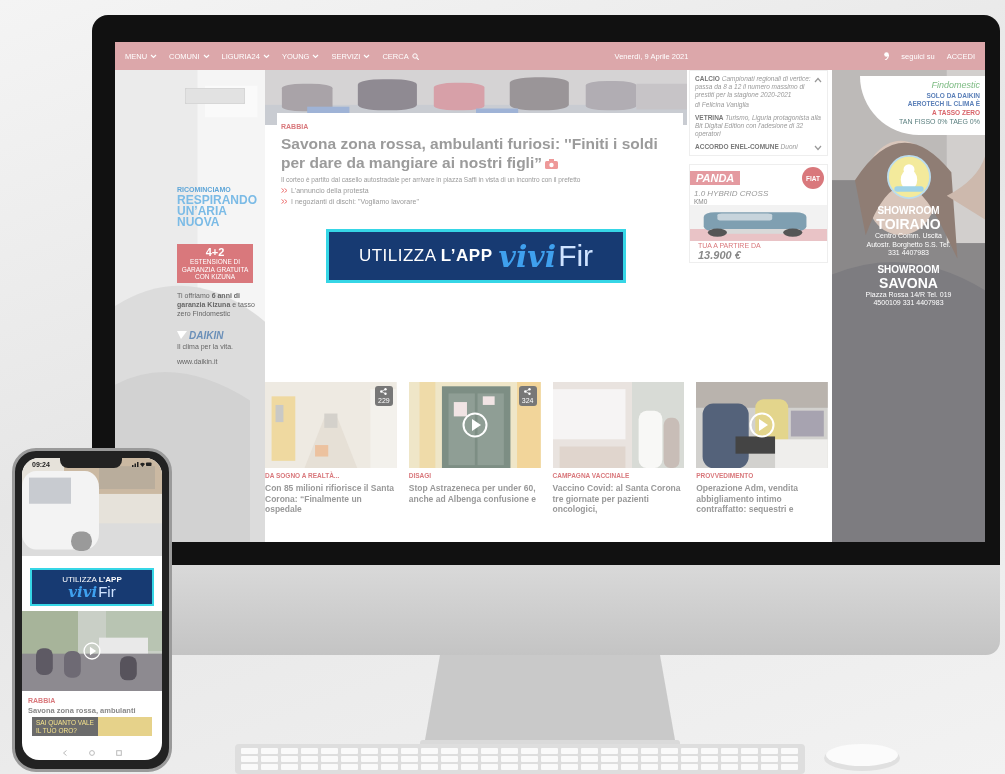 Image resolution: width=1005 pixels, height=774 pixels. Describe the element at coordinates (331, 499) in the screenshot. I see `article-title: Con 85 milioni rifiorisce il Santa Corona: “Finalmente un ospedale` at that location.